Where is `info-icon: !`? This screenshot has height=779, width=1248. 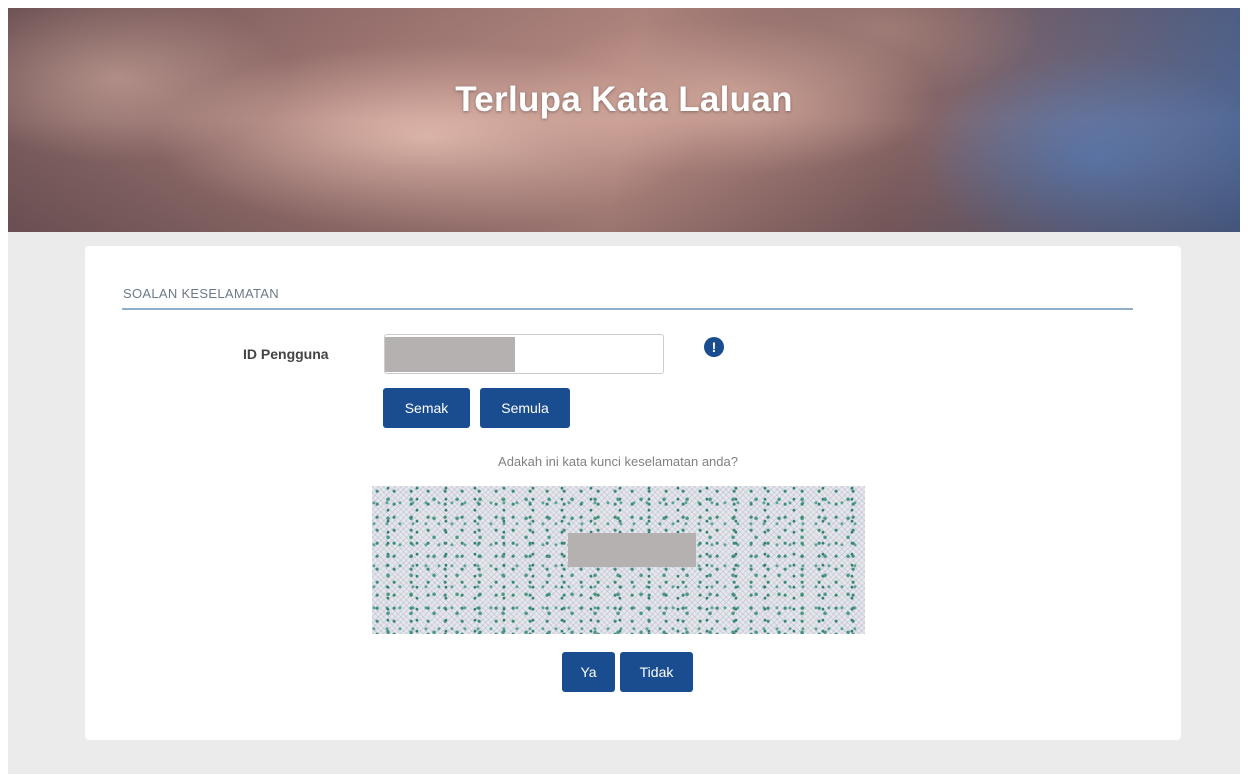
info-icon: ! is located at coordinates (714, 347).